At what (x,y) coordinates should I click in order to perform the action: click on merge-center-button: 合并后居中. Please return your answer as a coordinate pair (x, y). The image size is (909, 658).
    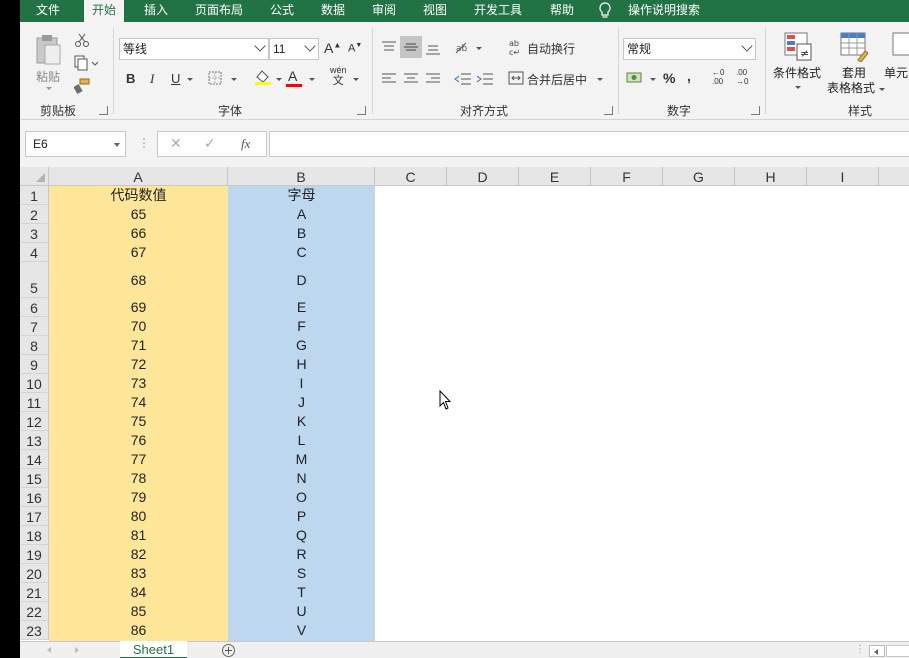
    Looking at the image, I should click on (557, 79).